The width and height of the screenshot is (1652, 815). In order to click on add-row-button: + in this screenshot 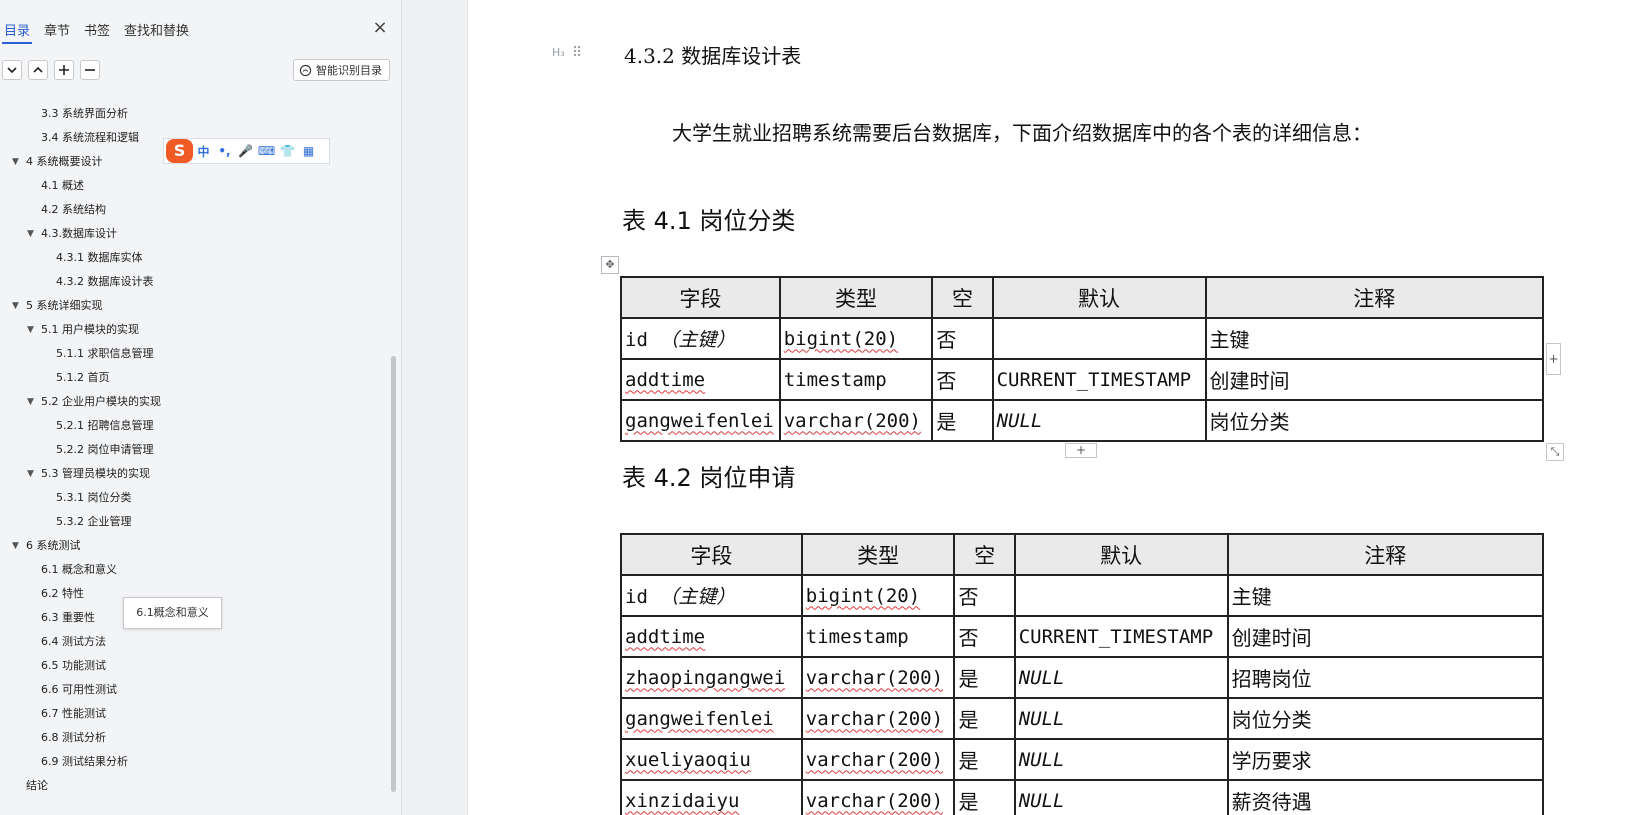, I will do `click(1081, 450)`.